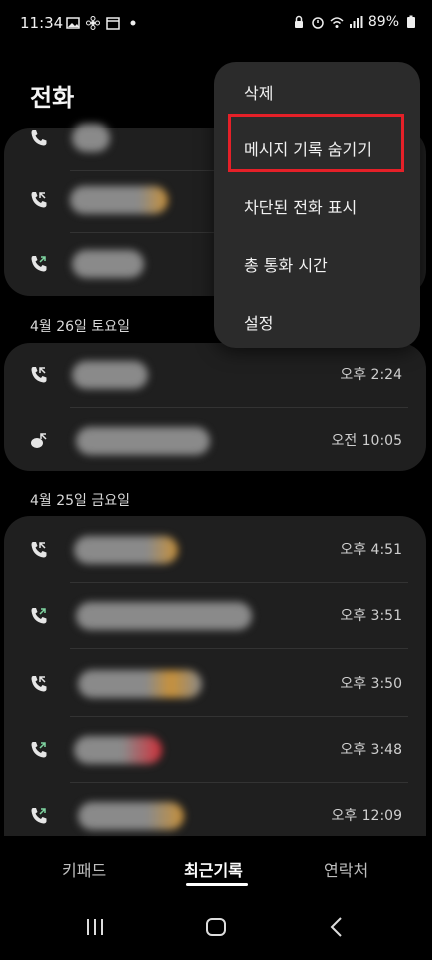  Describe the element at coordinates (216, 25) in the screenshot. I see `status-bar: 11:34 89%` at that location.